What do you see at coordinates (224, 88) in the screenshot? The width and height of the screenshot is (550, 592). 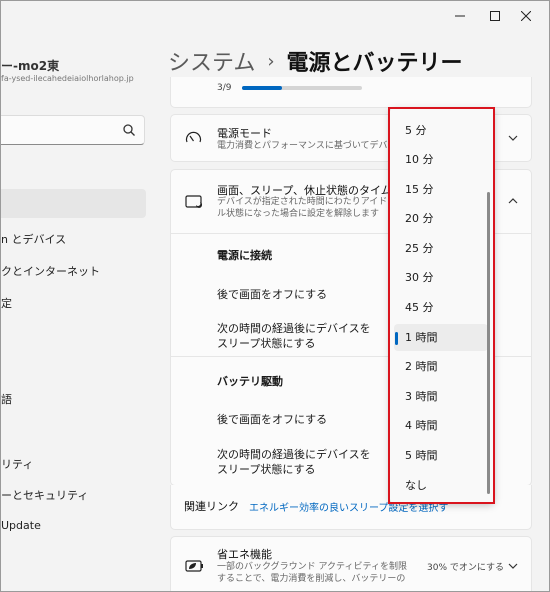 I see `battery-progress-text: 3/9` at bounding box center [224, 88].